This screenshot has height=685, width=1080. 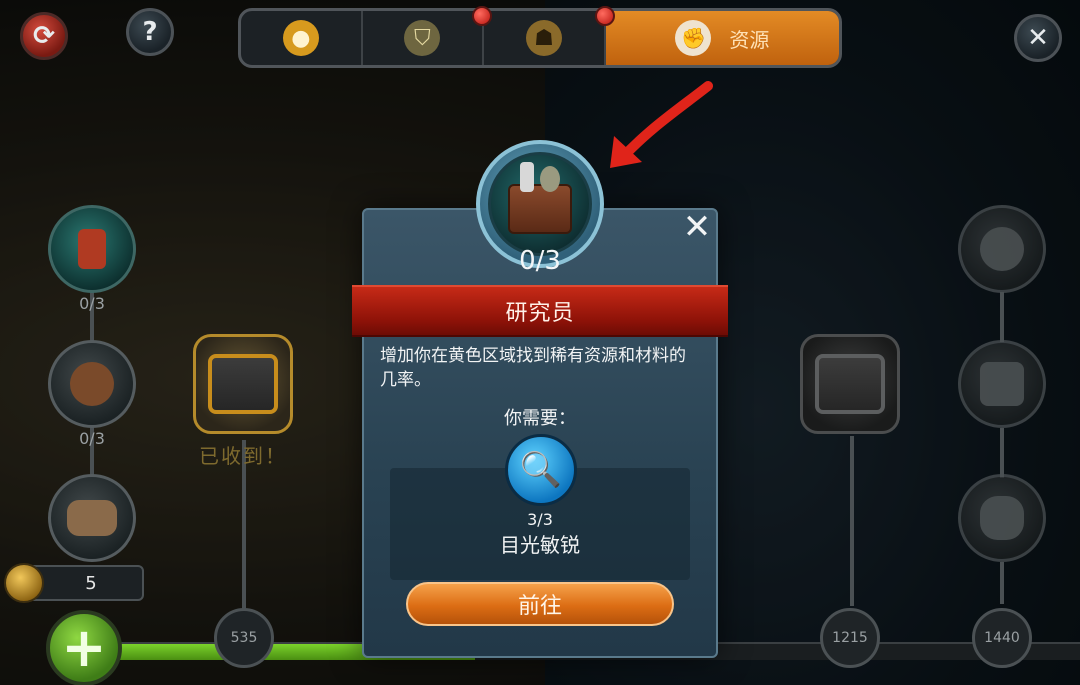 I want to click on tab-resources-label: 资源, so click(x=749, y=39).